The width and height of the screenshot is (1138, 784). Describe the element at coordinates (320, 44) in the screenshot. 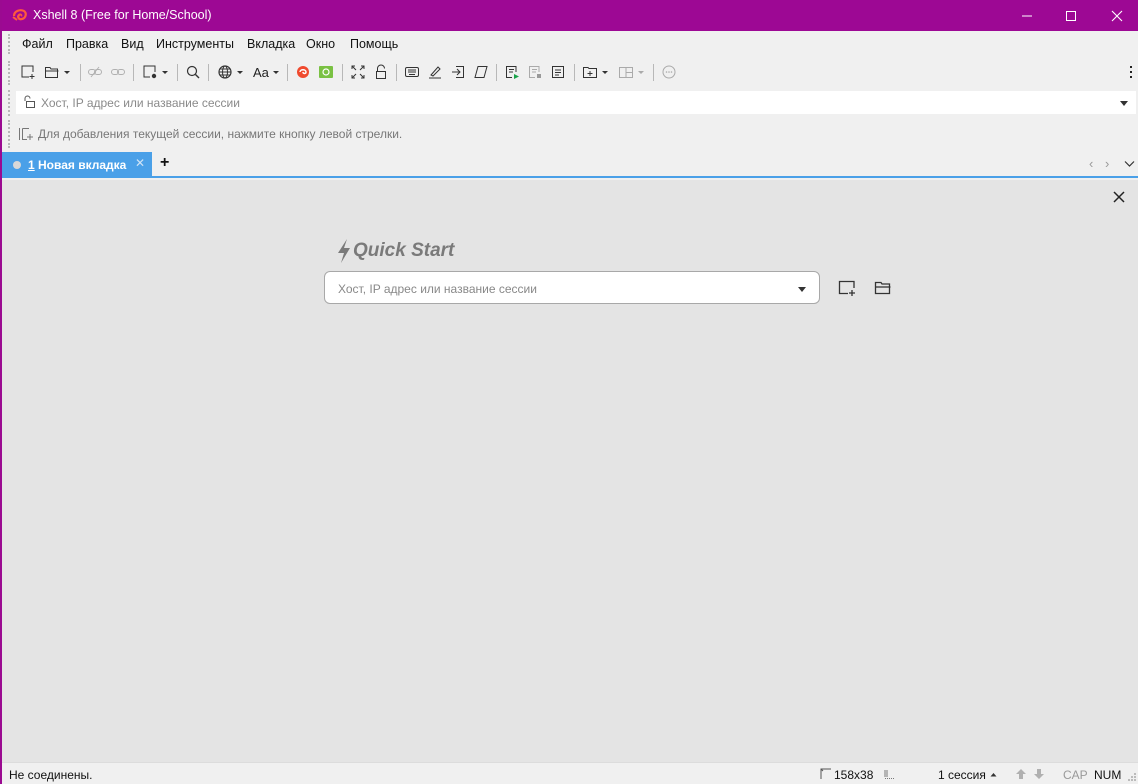

I see `menu-window: Окно` at that location.